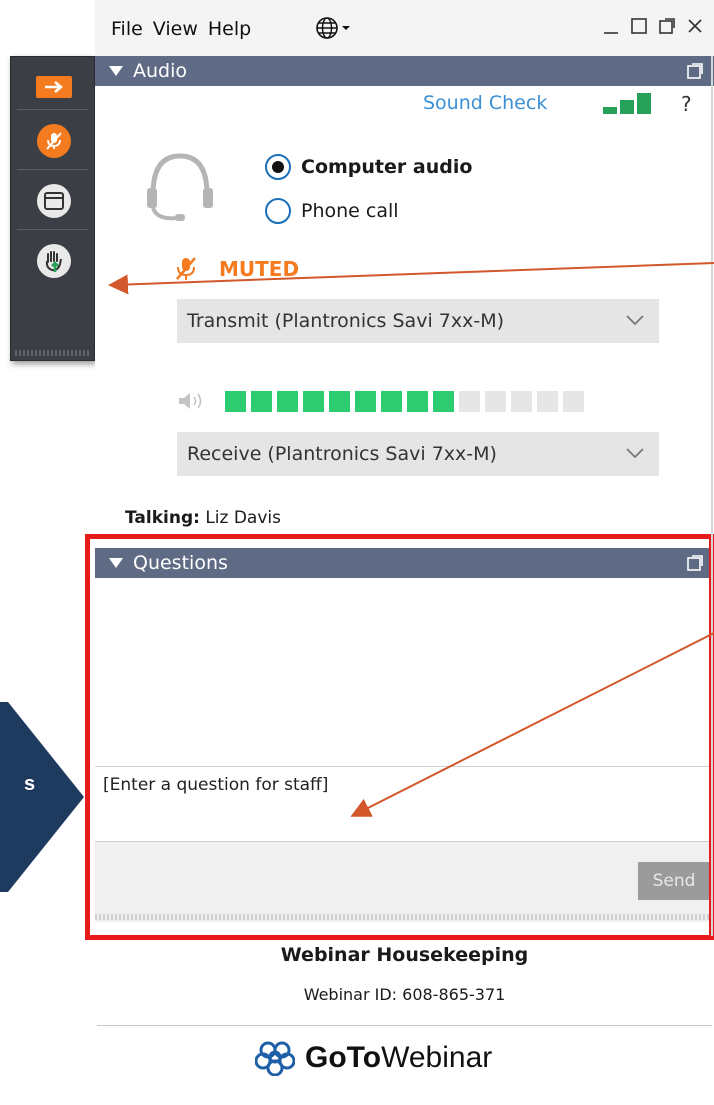 The image size is (714, 1105). Describe the element at coordinates (52, 353) in the screenshot. I see `grab-tab-grip` at that location.